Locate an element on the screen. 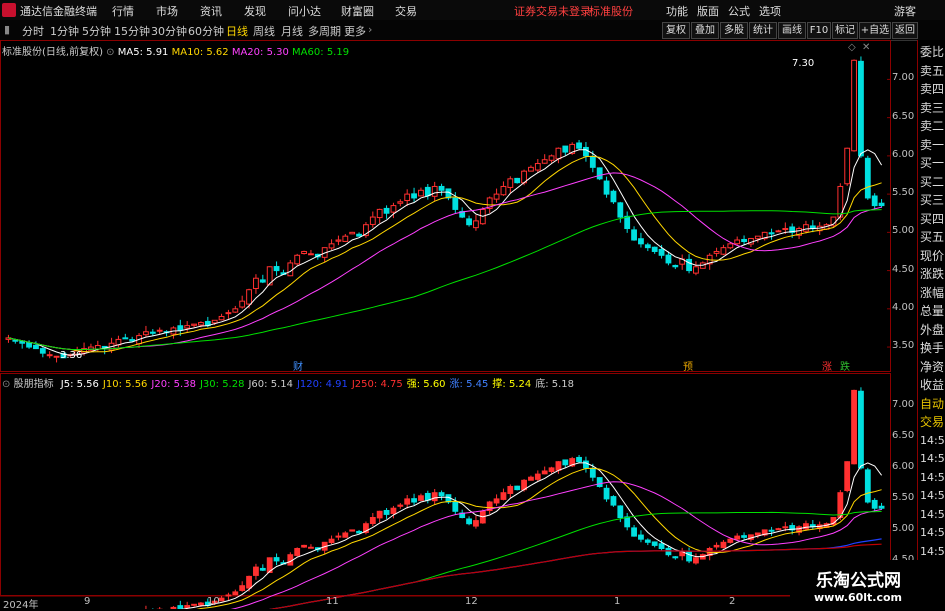 The height and width of the screenshot is (611, 945). chevron-right-icon: › is located at coordinates (370, 29).